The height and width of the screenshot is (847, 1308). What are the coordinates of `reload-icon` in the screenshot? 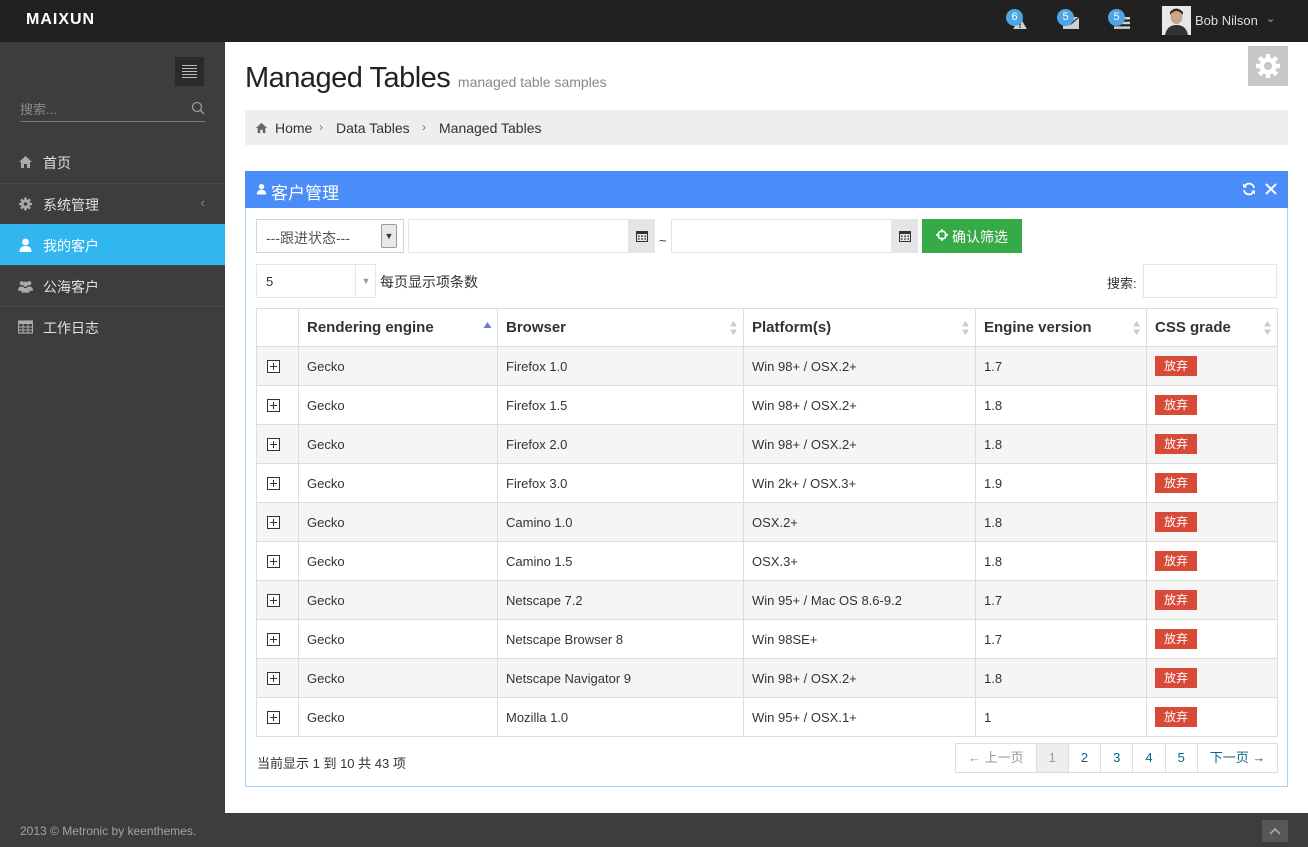 It's located at (1249, 189).